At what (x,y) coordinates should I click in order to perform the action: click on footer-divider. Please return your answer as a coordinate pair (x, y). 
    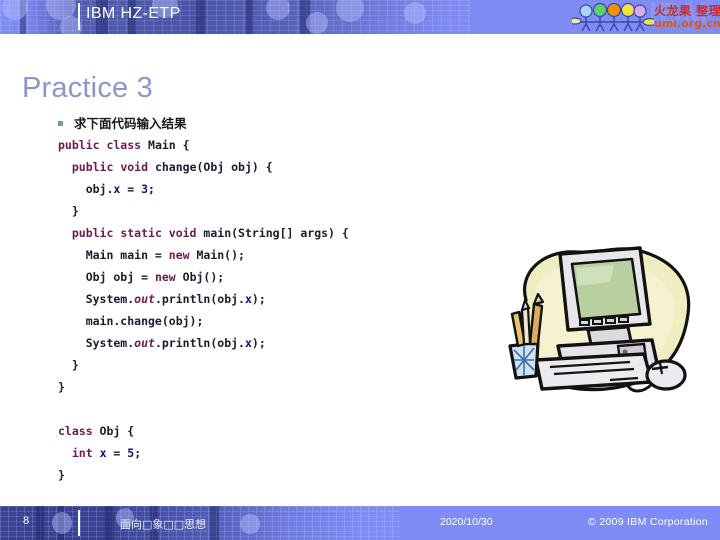
    Looking at the image, I should click on (79, 523).